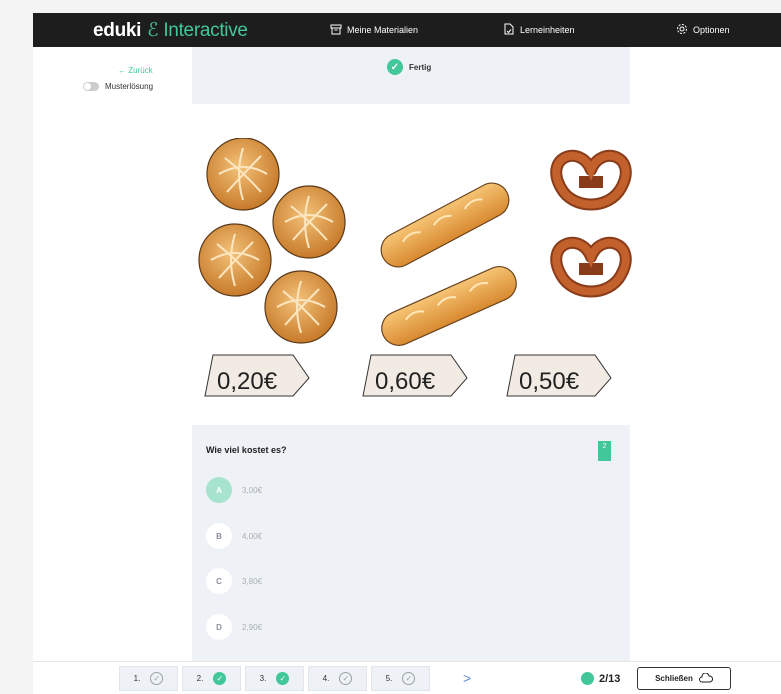  Describe the element at coordinates (200, 678) in the screenshot. I see `page-number: 2.` at that location.